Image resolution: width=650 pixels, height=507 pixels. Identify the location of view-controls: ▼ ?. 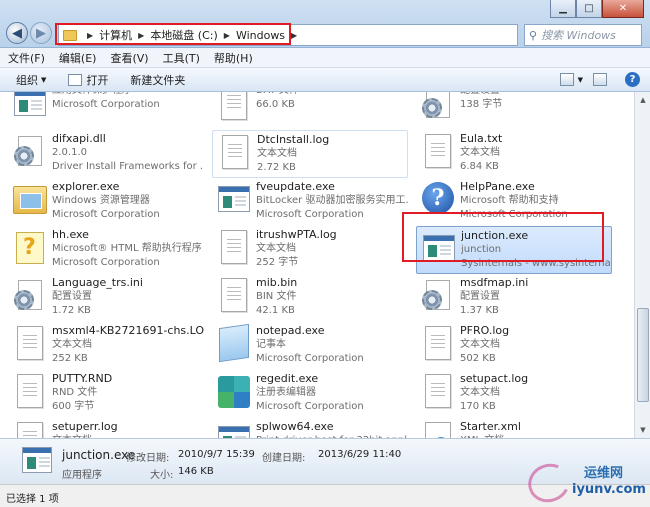
(599, 79).